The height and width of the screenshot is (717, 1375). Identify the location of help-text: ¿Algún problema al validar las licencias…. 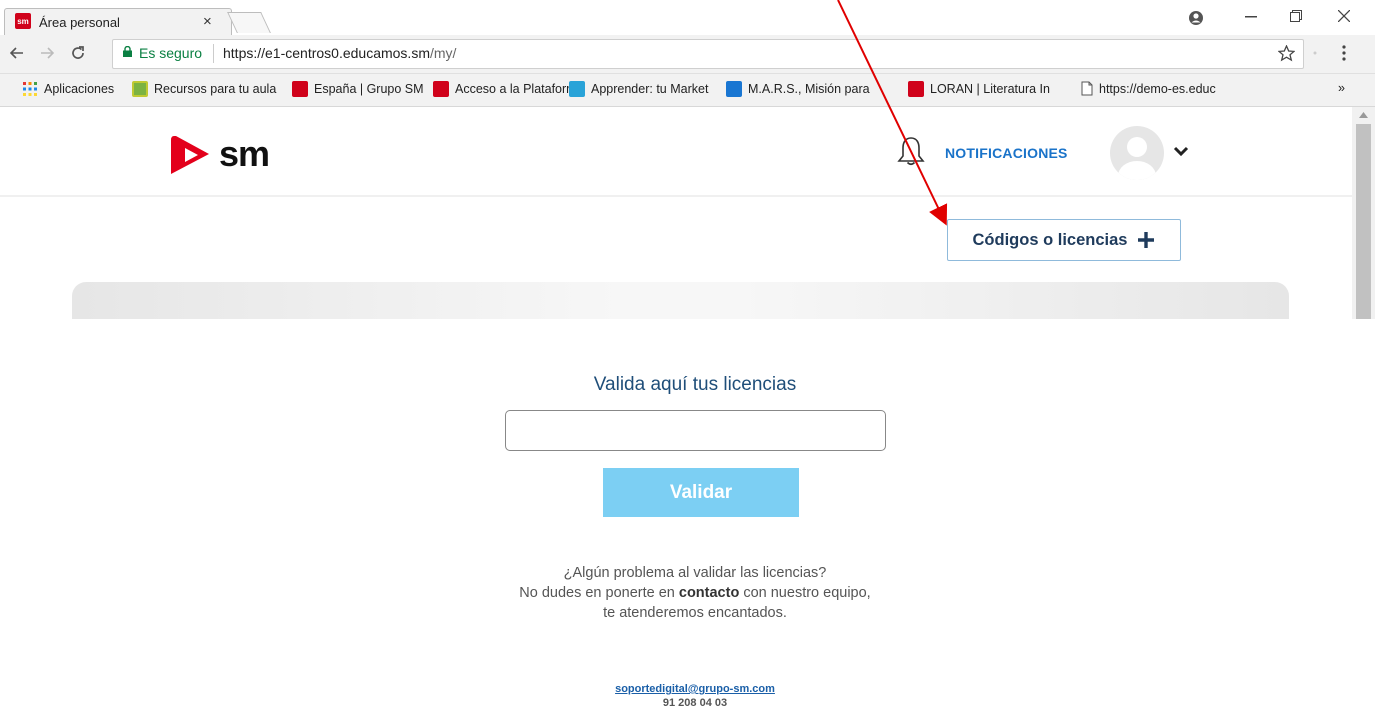
(687, 593).